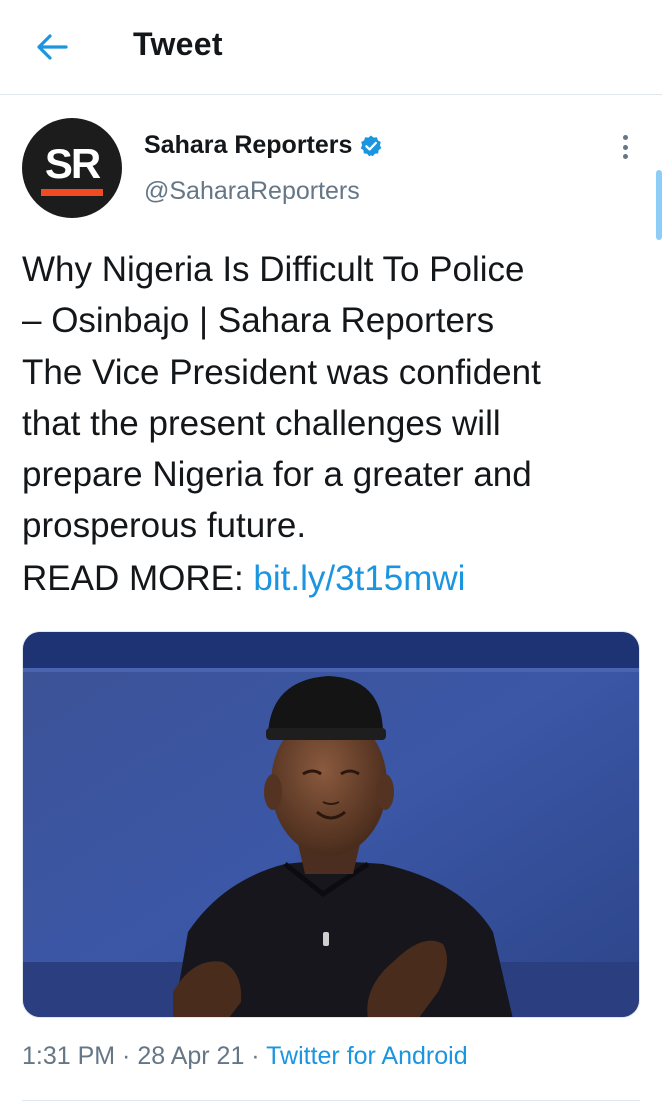 This screenshot has width=662, height=1112. Describe the element at coordinates (248, 145) in the screenshot. I see `author-display-name: Sahara Reporters` at that location.